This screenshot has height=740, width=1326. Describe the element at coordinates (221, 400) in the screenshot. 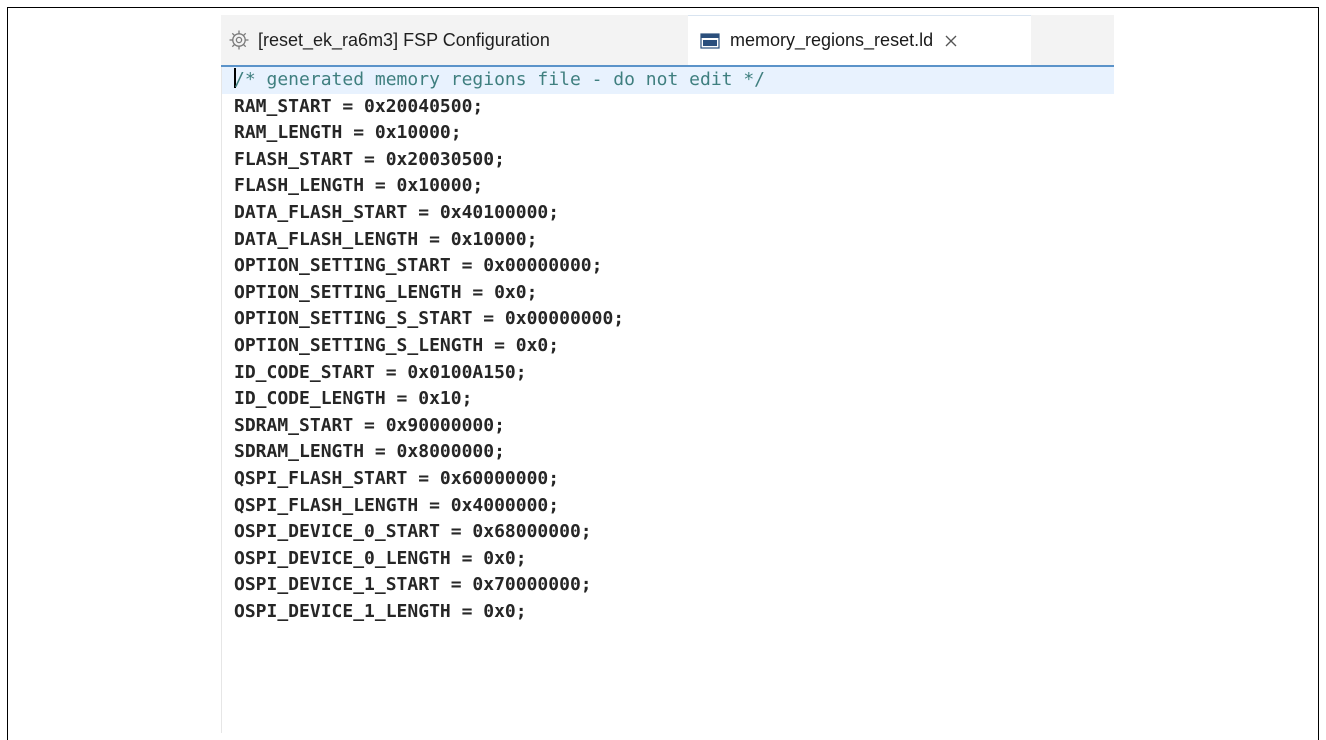

I see `editor-left-border` at that location.